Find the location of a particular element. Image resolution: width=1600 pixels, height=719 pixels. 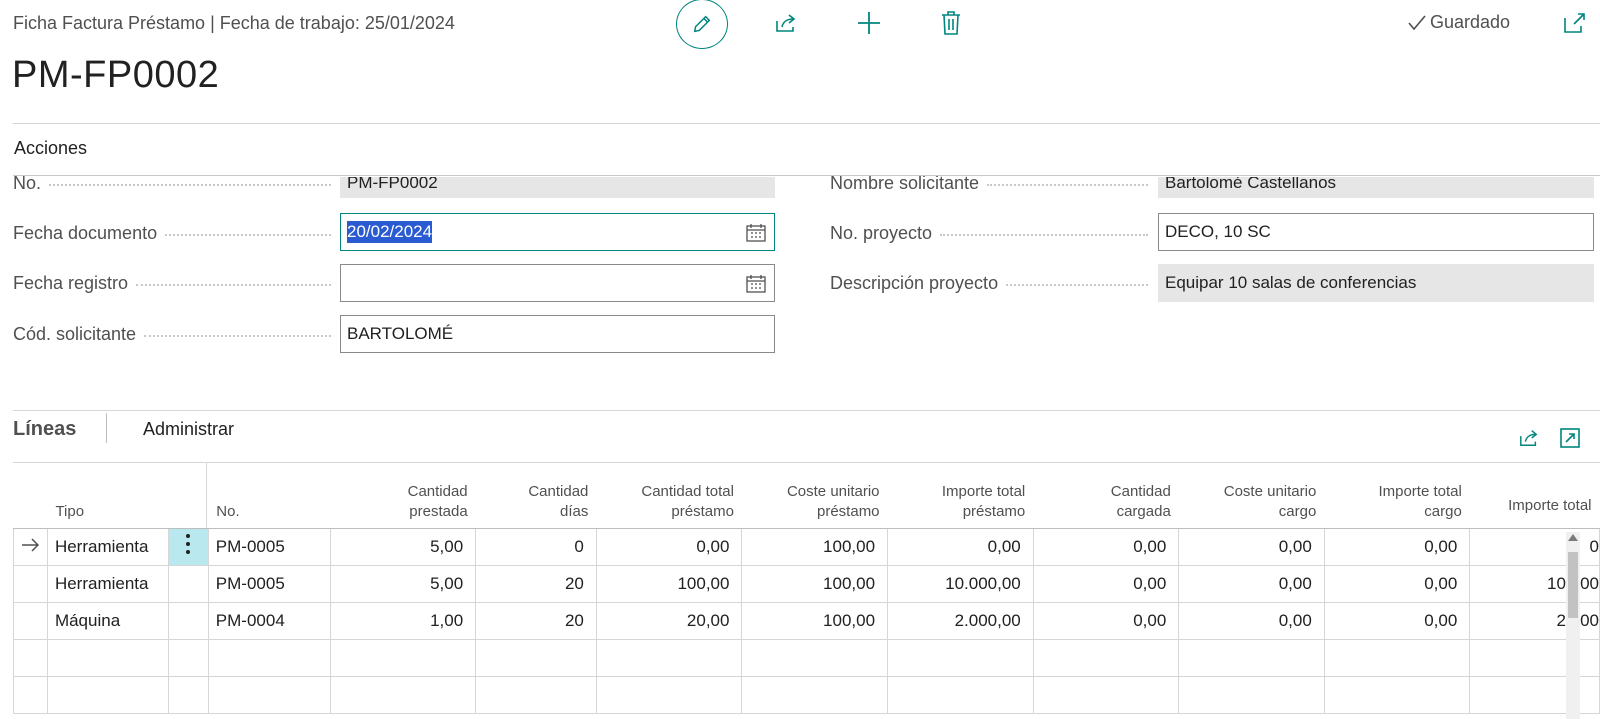

expand-icon is located at coordinates (1570, 438).